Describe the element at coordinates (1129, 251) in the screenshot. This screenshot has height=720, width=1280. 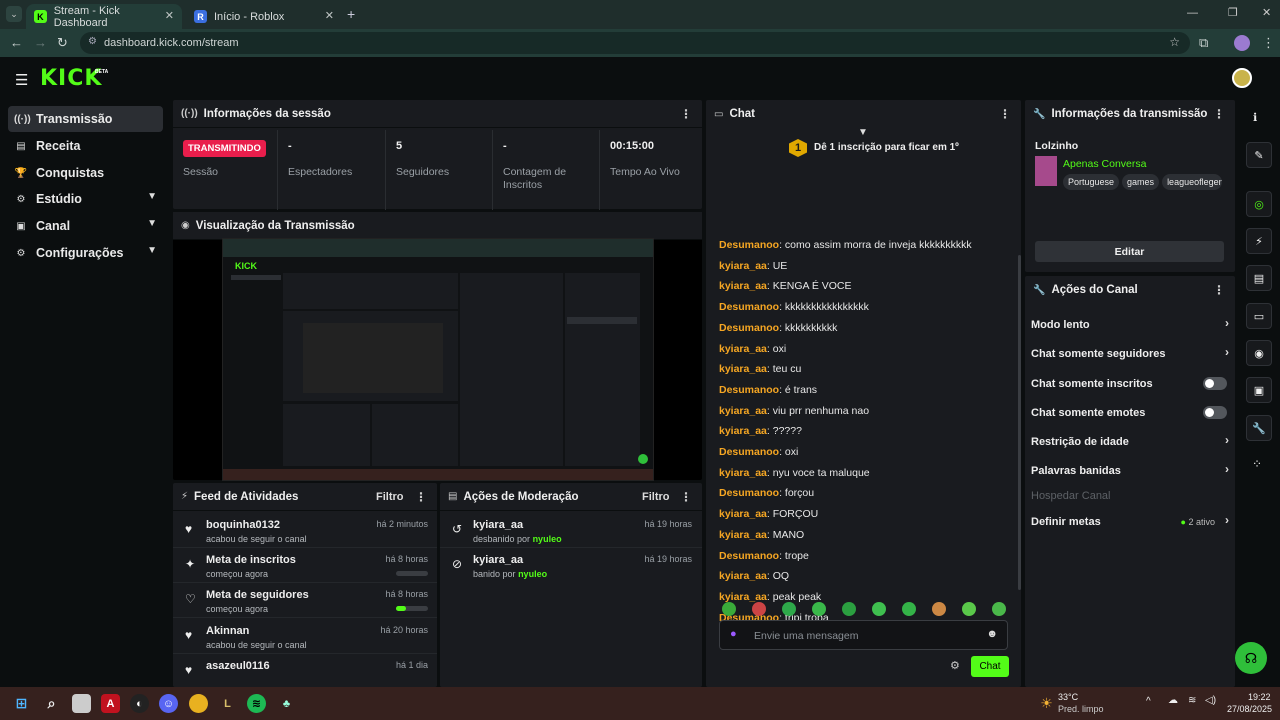
I see `edit-button: Editar` at that location.